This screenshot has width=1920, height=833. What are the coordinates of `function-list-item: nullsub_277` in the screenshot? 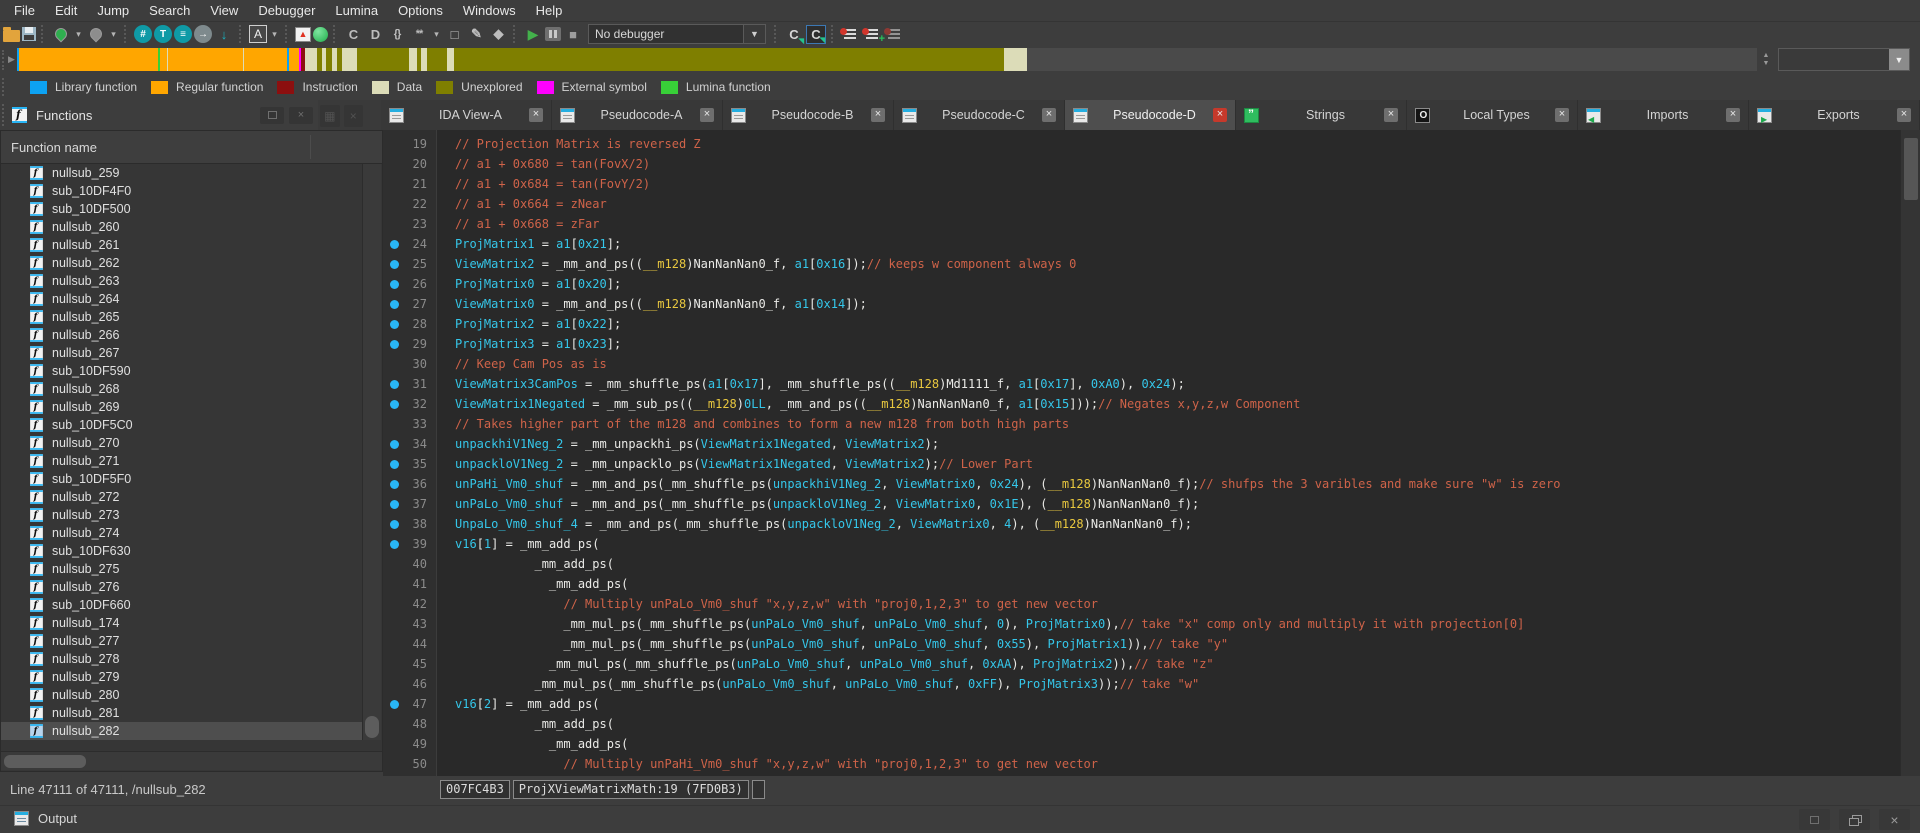 It's located at (182, 641).